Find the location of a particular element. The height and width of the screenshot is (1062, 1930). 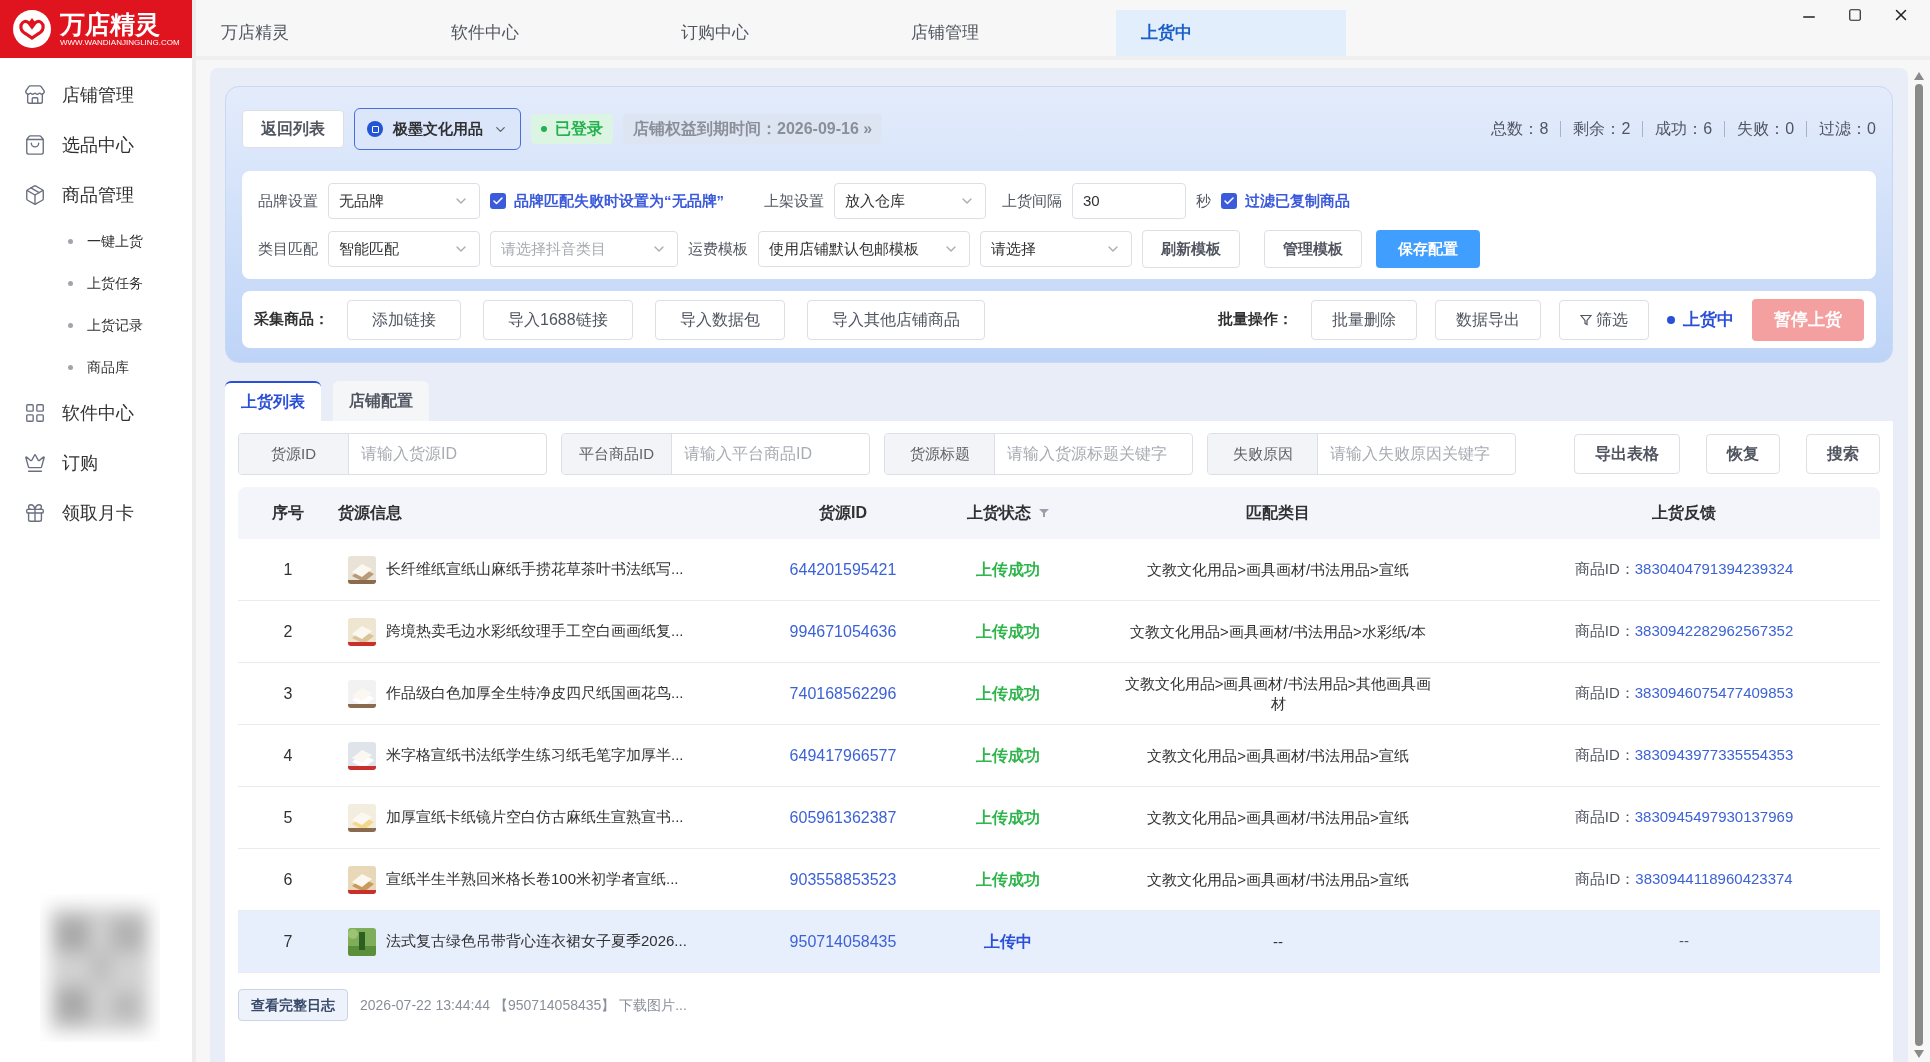

import-button: 导入数据包 is located at coordinates (719, 319).